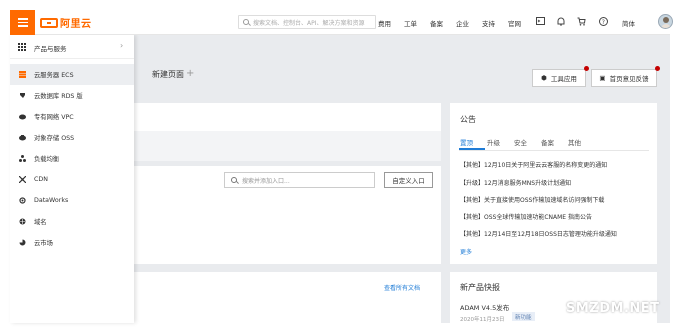 Image resolution: width=680 pixels, height=333 pixels. I want to click on feedback-button: ▣ 首页意见反馈, so click(625, 76).